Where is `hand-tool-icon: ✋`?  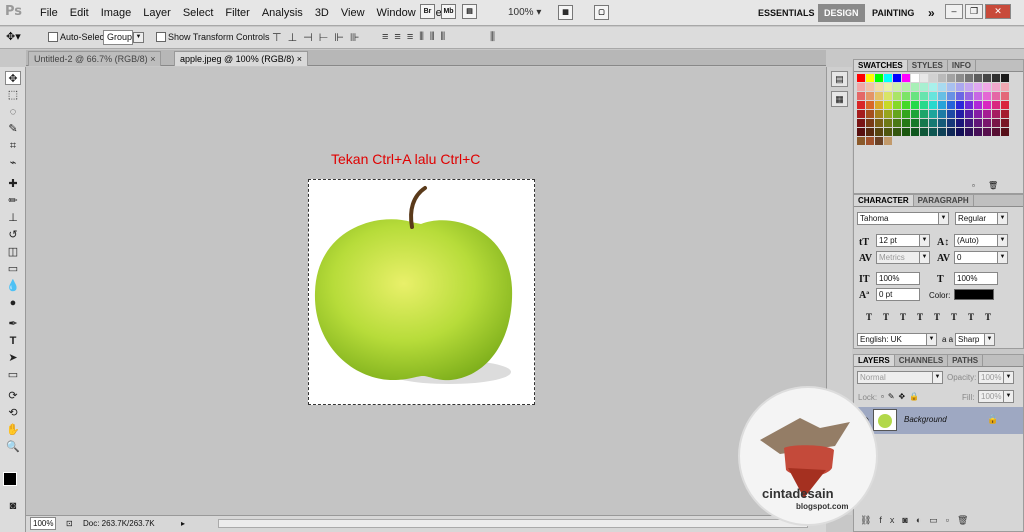 hand-tool-icon: ✋ is located at coordinates (13, 430).